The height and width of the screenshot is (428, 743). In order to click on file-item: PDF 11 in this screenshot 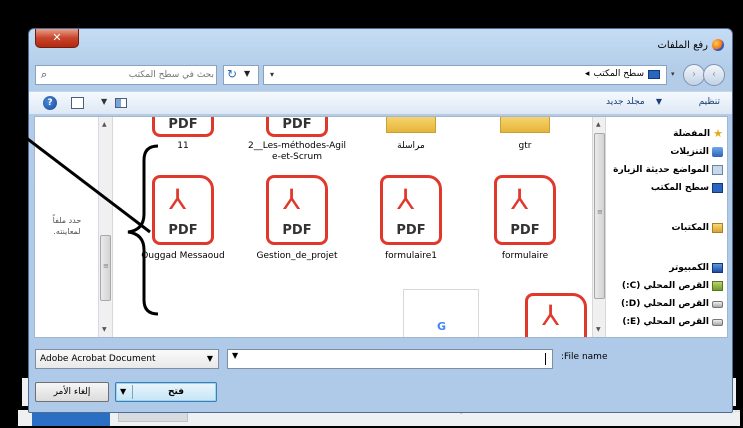, I will do `click(183, 134)`.